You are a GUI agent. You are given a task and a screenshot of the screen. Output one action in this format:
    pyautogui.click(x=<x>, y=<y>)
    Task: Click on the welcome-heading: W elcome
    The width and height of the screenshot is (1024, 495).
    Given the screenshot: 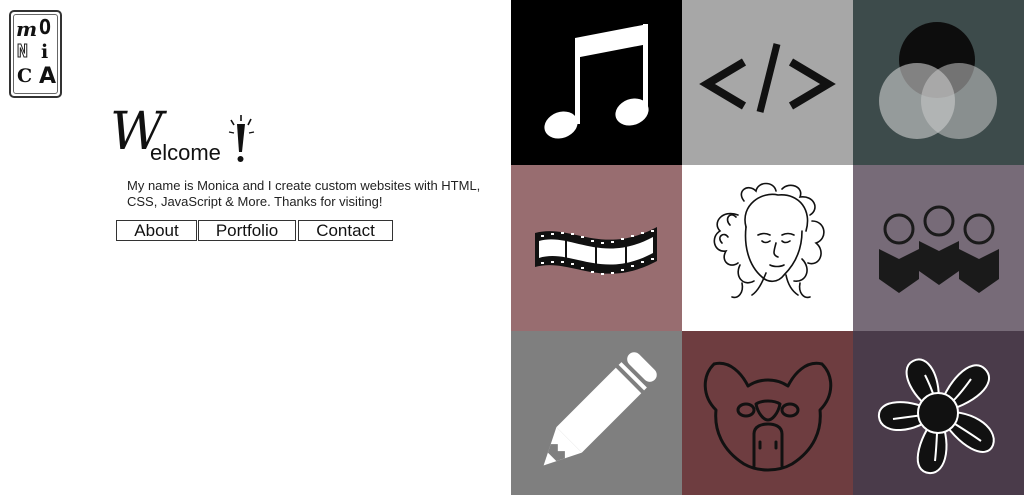 What is the action you would take?
    pyautogui.click(x=190, y=135)
    